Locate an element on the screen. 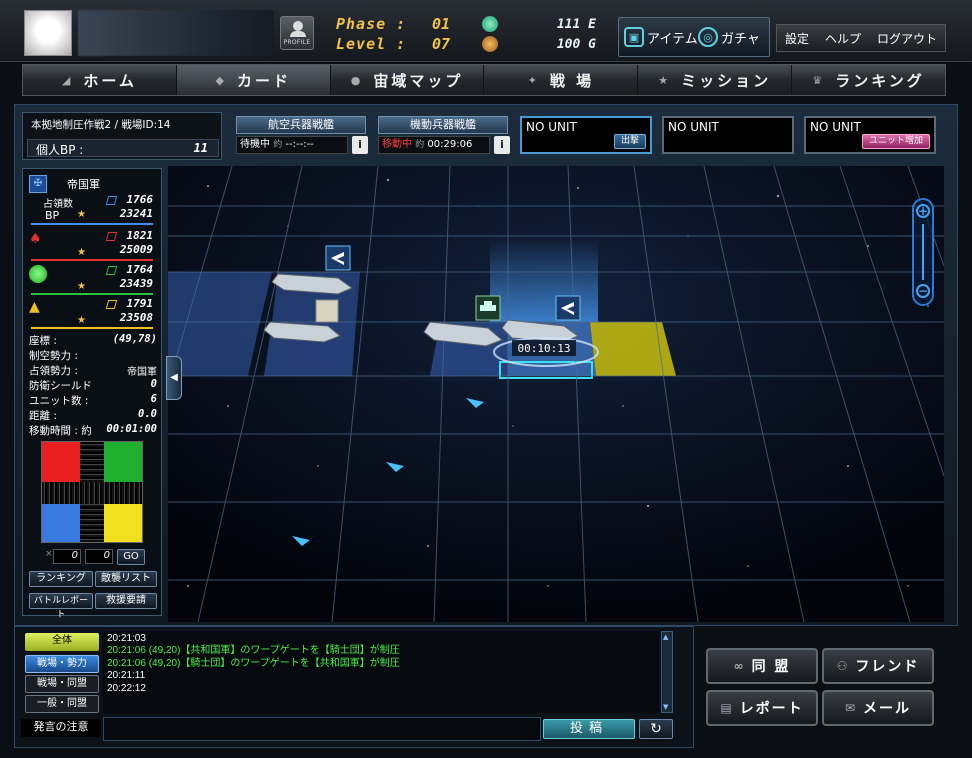 The image size is (972, 758). item-icon: ▣ is located at coordinates (634, 37).